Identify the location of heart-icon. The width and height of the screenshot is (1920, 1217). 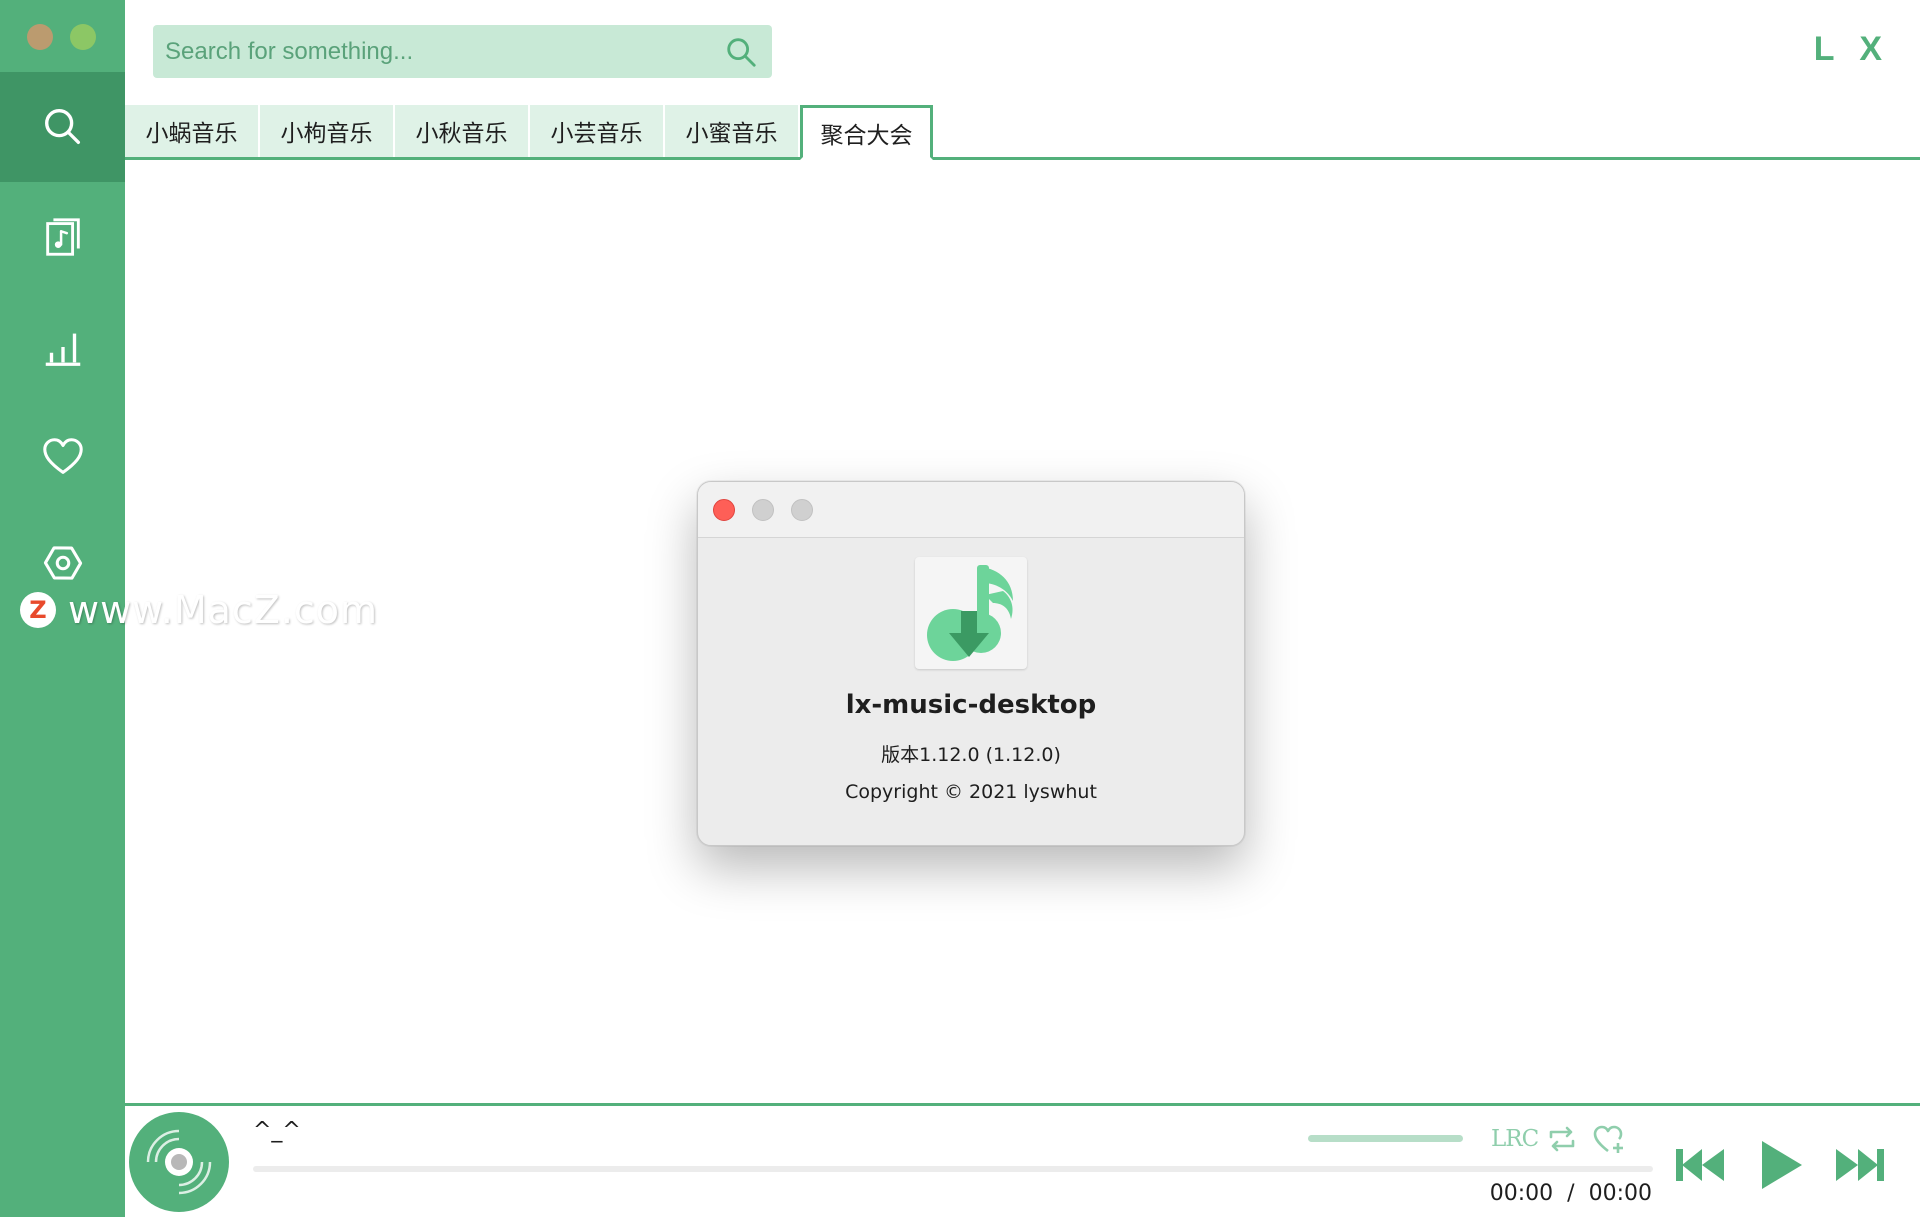
(62, 456).